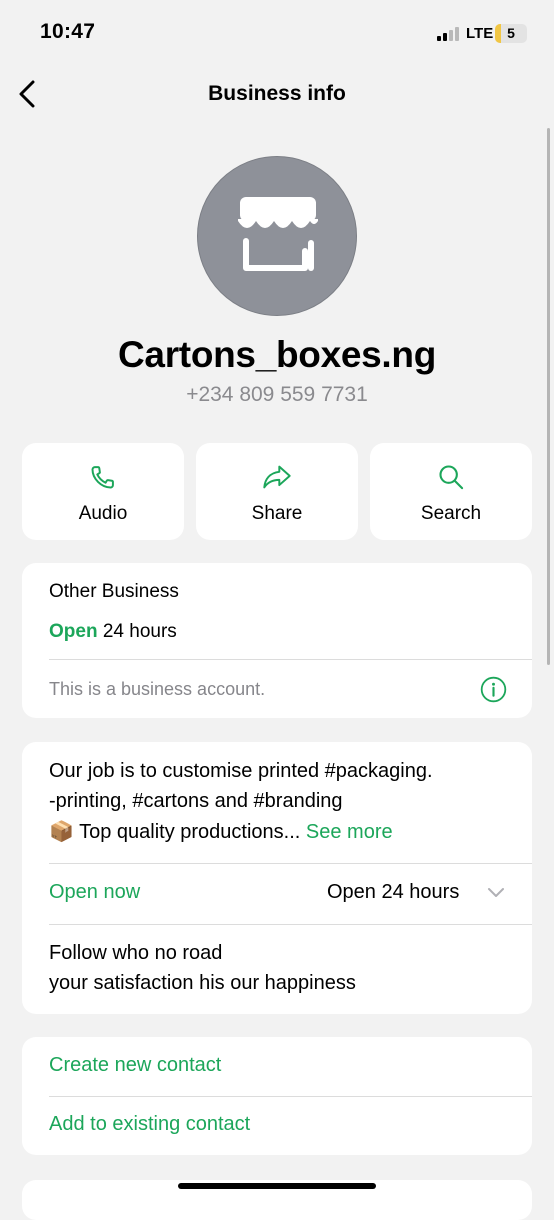 The height and width of the screenshot is (1220, 554). What do you see at coordinates (196, 801) in the screenshot?
I see `description-line: -printing, #cartons and #branding` at bounding box center [196, 801].